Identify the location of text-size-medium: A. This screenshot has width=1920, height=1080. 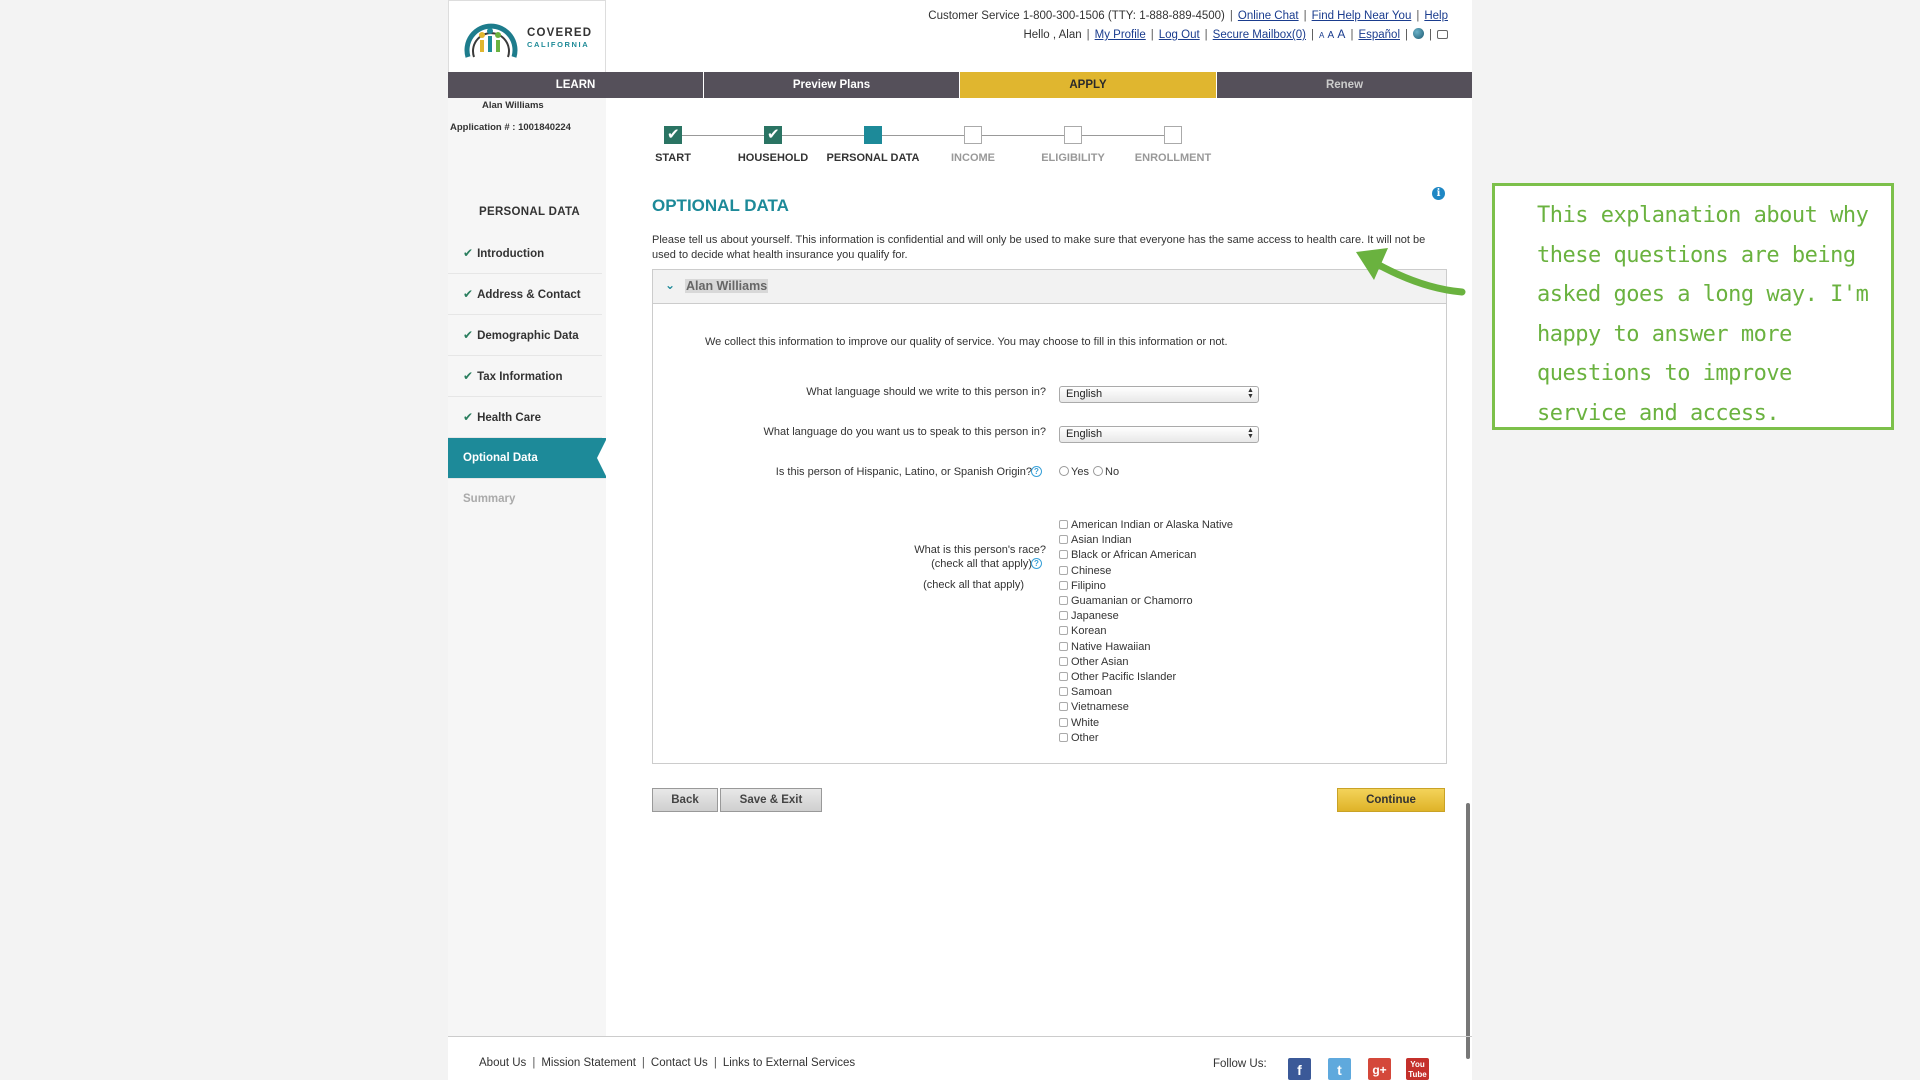
(1331, 35).